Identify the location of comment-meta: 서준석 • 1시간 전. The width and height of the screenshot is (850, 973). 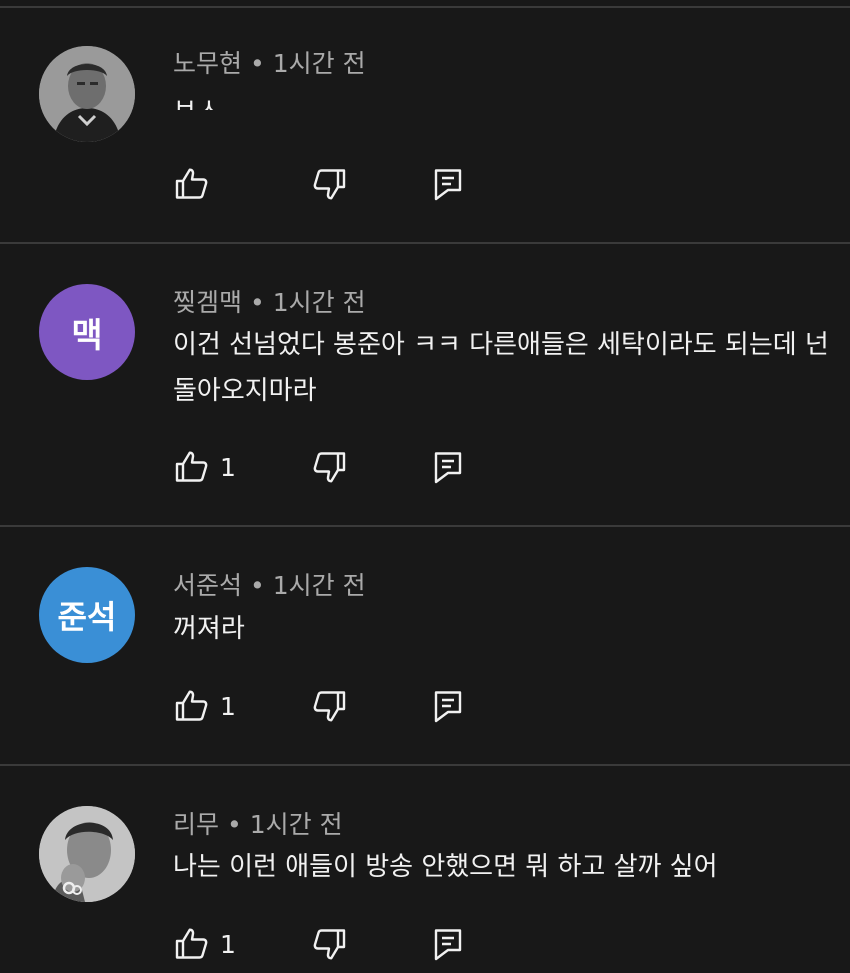
(269, 584).